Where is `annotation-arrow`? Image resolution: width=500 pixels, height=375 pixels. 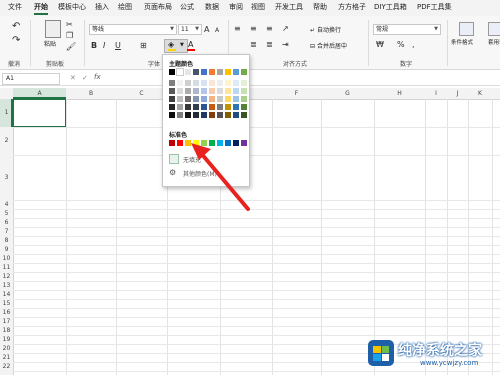
annotation-arrow is located at coordinates (220, 177).